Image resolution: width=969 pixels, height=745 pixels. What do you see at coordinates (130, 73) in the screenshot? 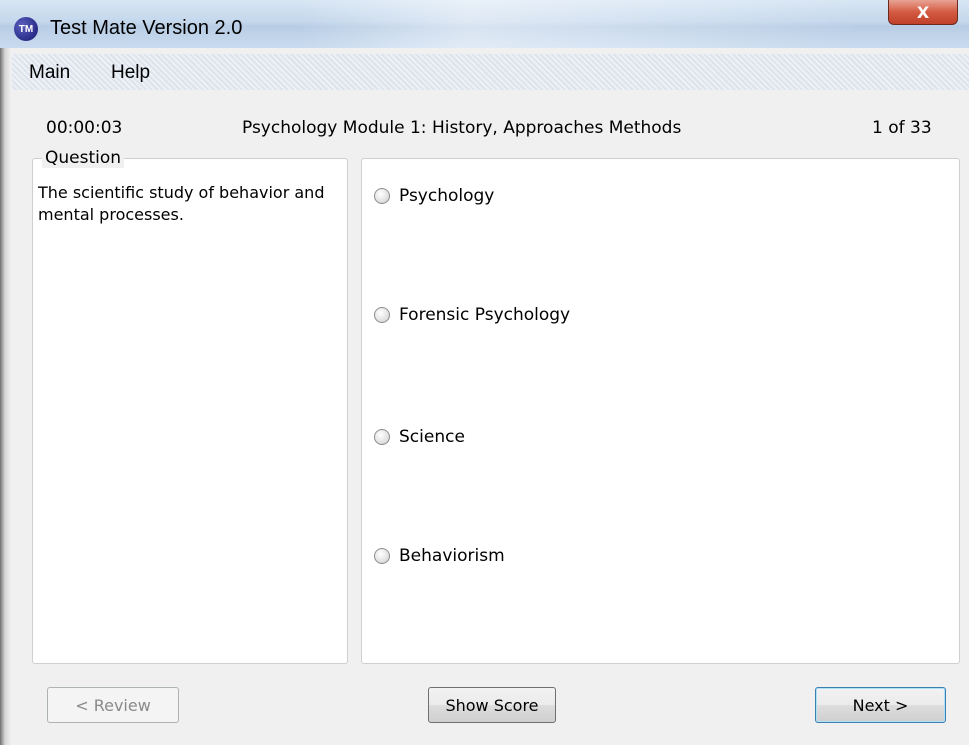
I see `menu-help: Help` at bounding box center [130, 73].